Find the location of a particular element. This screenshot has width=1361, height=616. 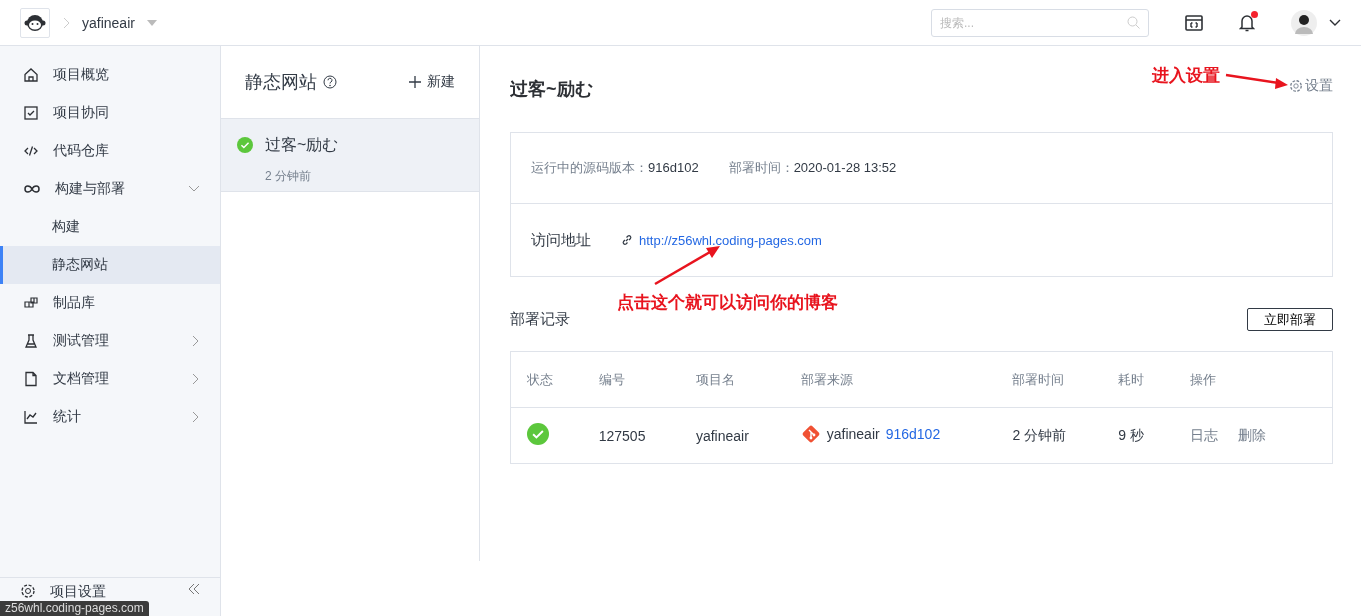

sidebar-item: 构建与部署 is located at coordinates (110, 189).